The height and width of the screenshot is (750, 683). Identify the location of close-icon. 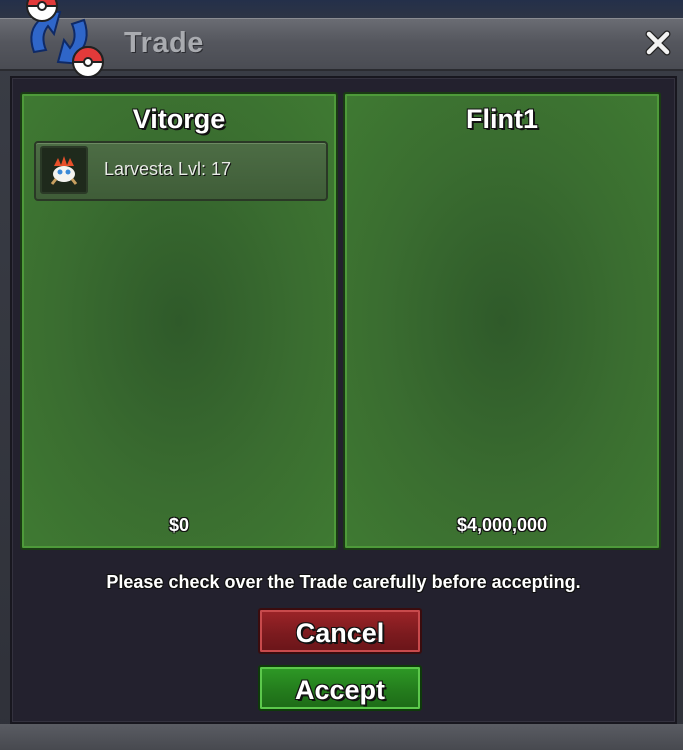
(658, 43).